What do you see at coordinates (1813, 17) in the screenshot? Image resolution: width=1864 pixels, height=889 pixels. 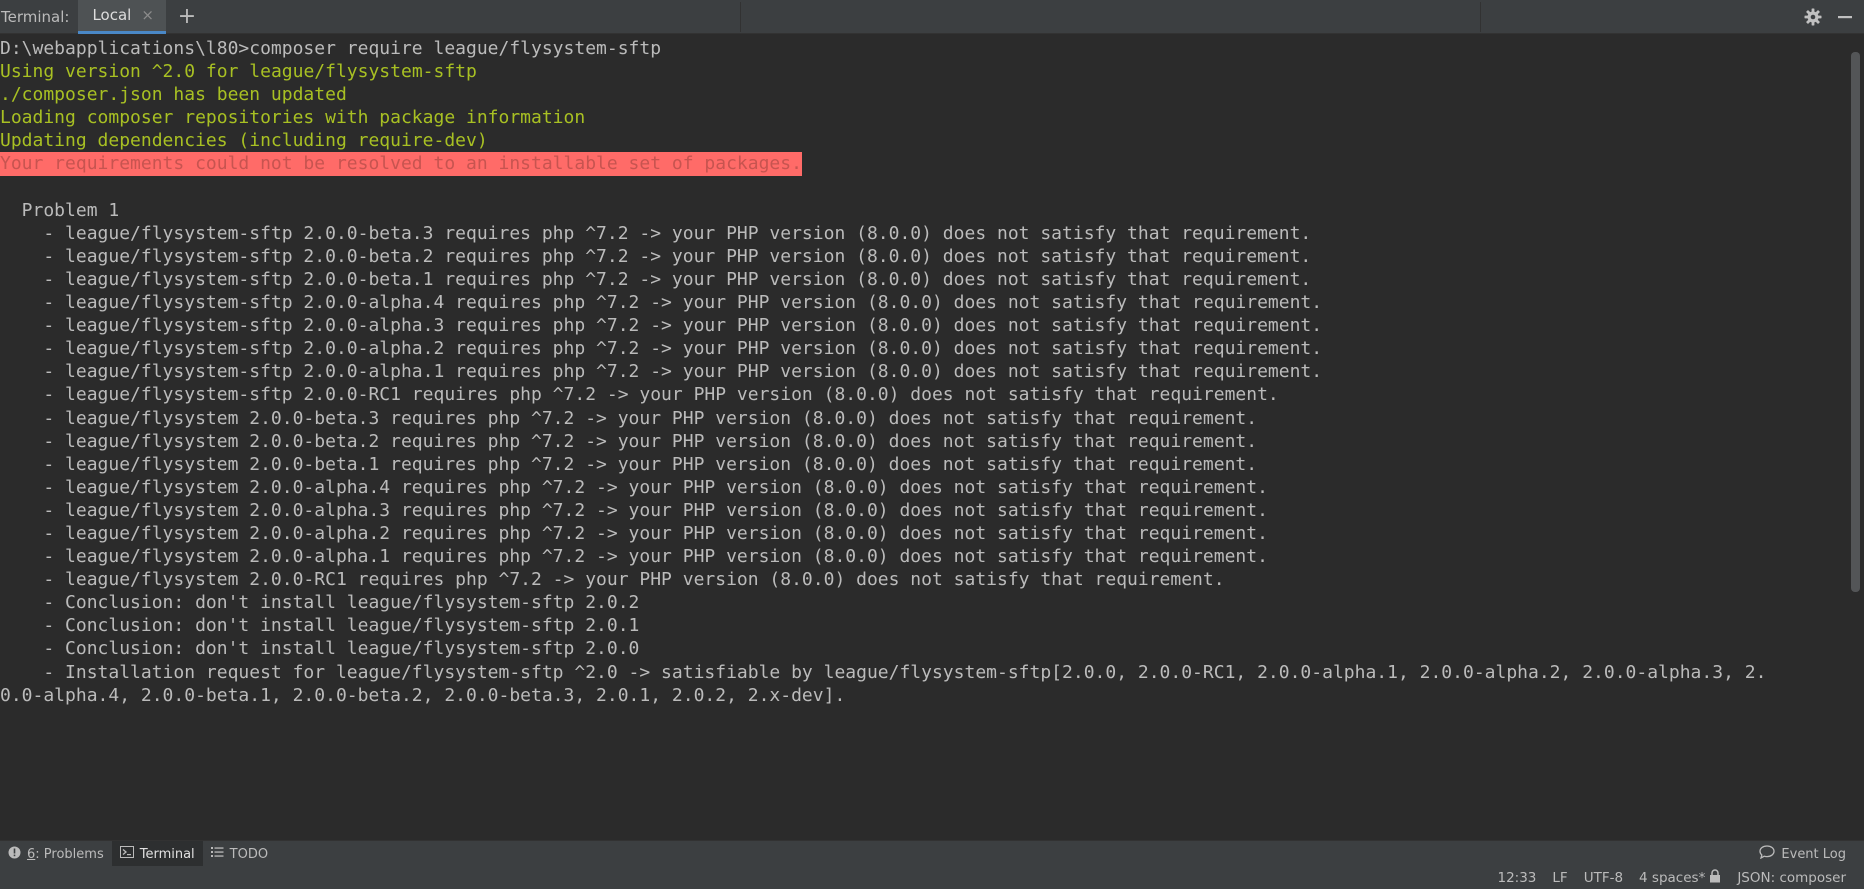 I see `gear-icon` at bounding box center [1813, 17].